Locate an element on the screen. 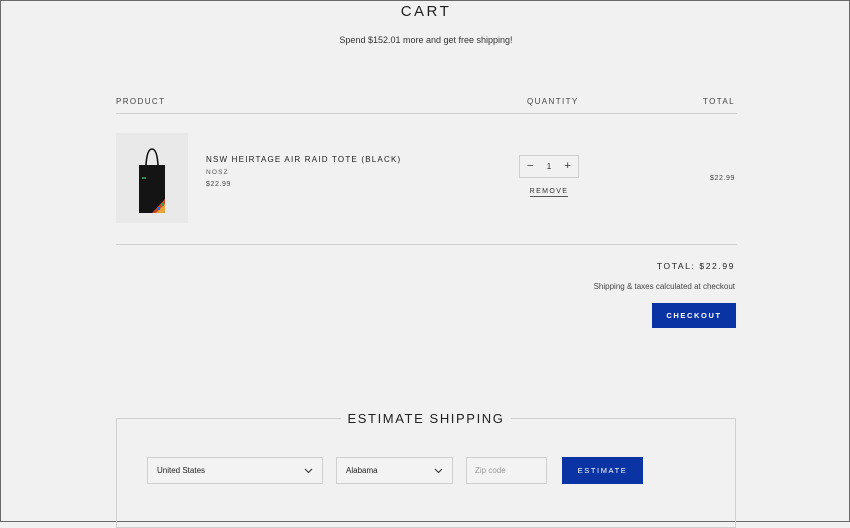 This screenshot has height=528, width=850. province-value: Alabama is located at coordinates (362, 470).